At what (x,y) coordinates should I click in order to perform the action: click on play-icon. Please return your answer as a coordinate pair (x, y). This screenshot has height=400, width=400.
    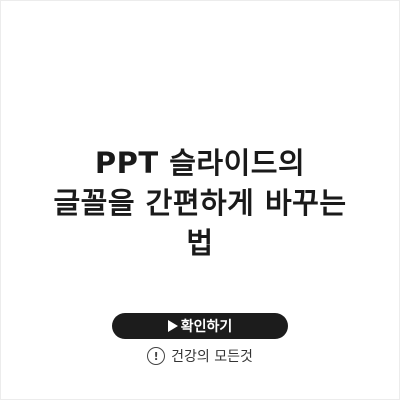
    Looking at the image, I should click on (172, 326).